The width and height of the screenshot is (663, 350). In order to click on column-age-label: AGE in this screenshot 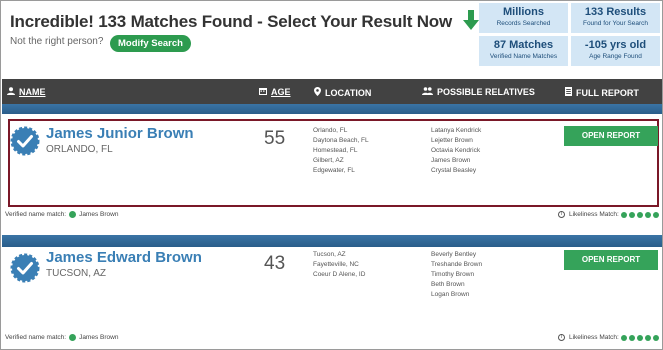, I will do `click(281, 92)`.